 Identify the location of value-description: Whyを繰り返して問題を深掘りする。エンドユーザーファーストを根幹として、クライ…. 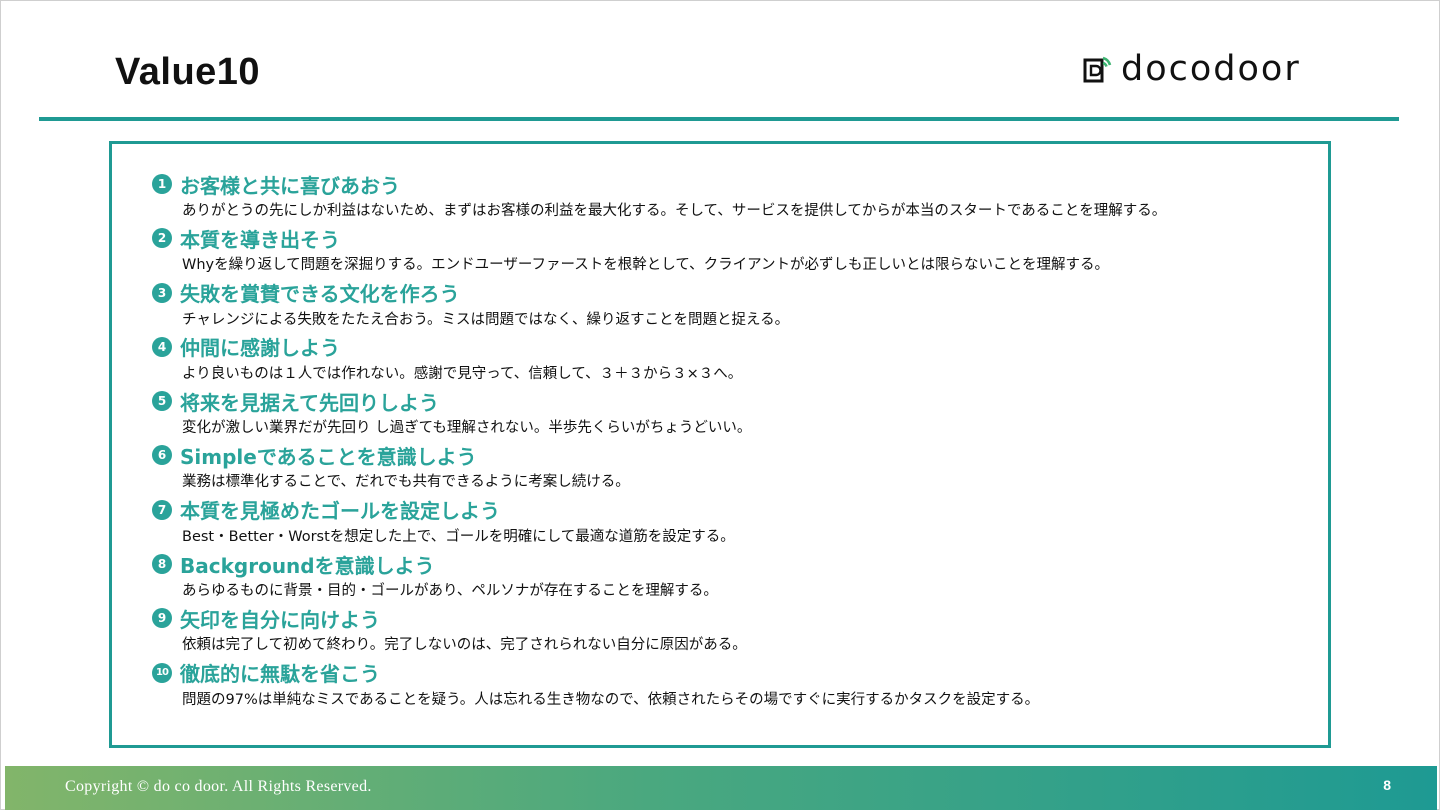
(646, 265).